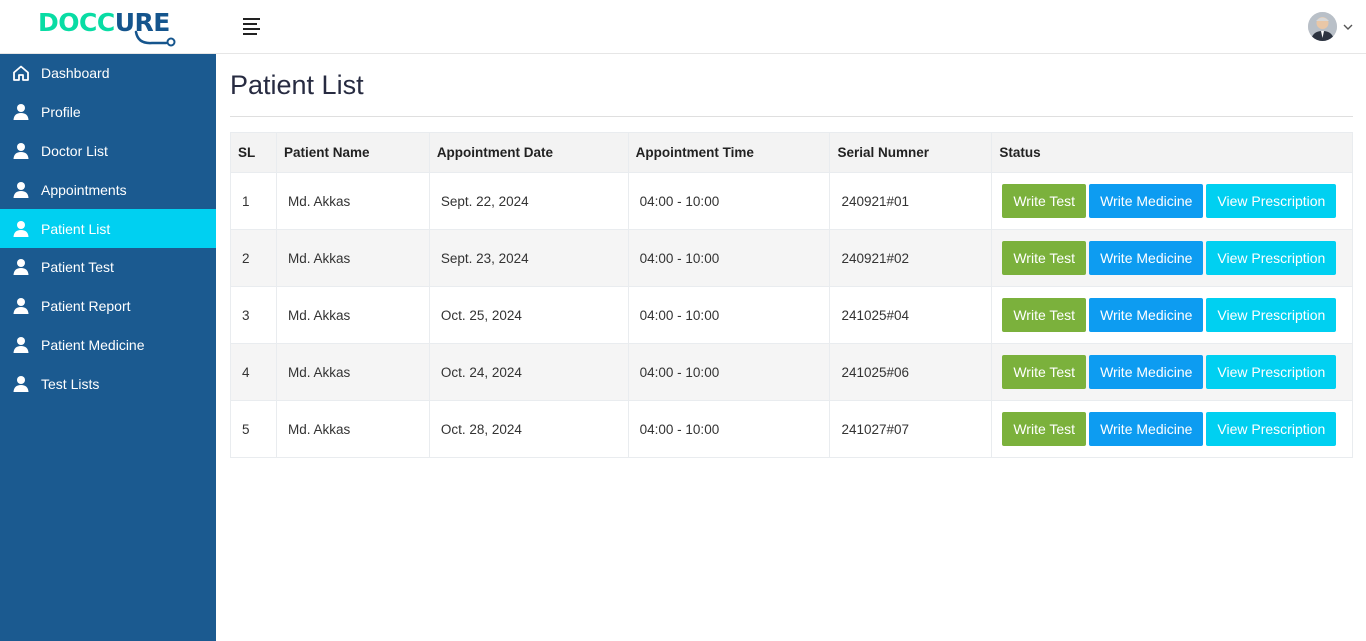 The width and height of the screenshot is (1366, 641). What do you see at coordinates (253, 315) in the screenshot?
I see `cell-sl: 3` at bounding box center [253, 315].